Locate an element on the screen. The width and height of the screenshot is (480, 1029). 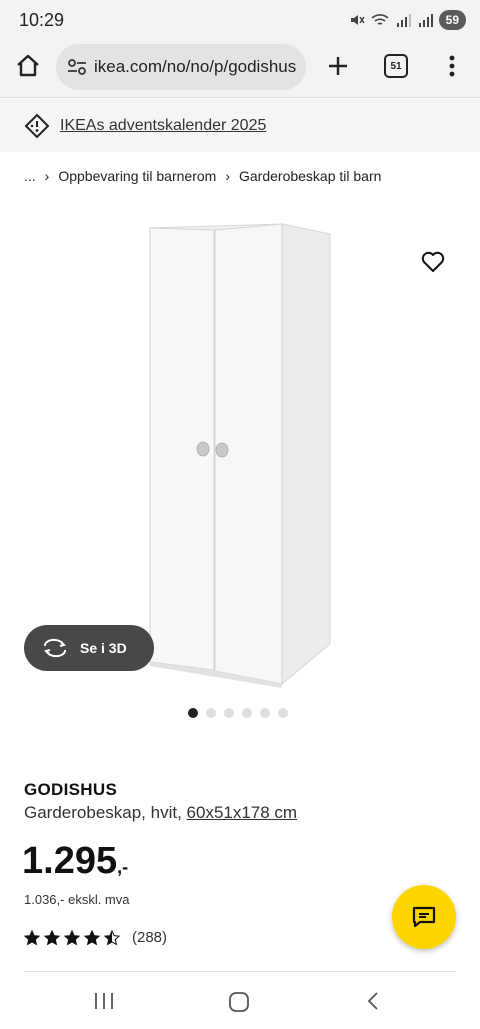
product-name: GODISHUS is located at coordinates (71, 789).